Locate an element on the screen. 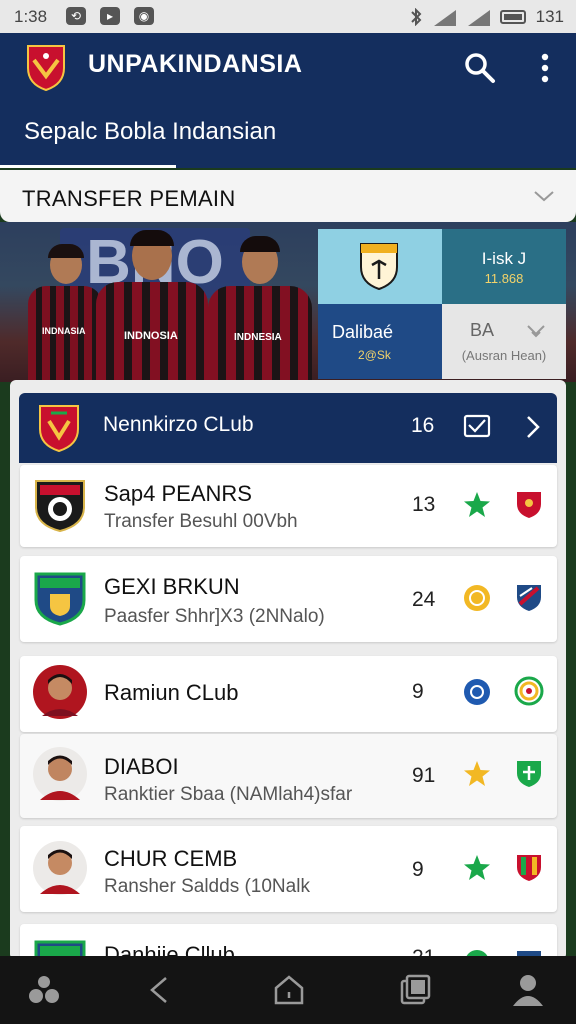 This screenshot has width=576, height=1024. transfer-count: 24 is located at coordinates (424, 599).